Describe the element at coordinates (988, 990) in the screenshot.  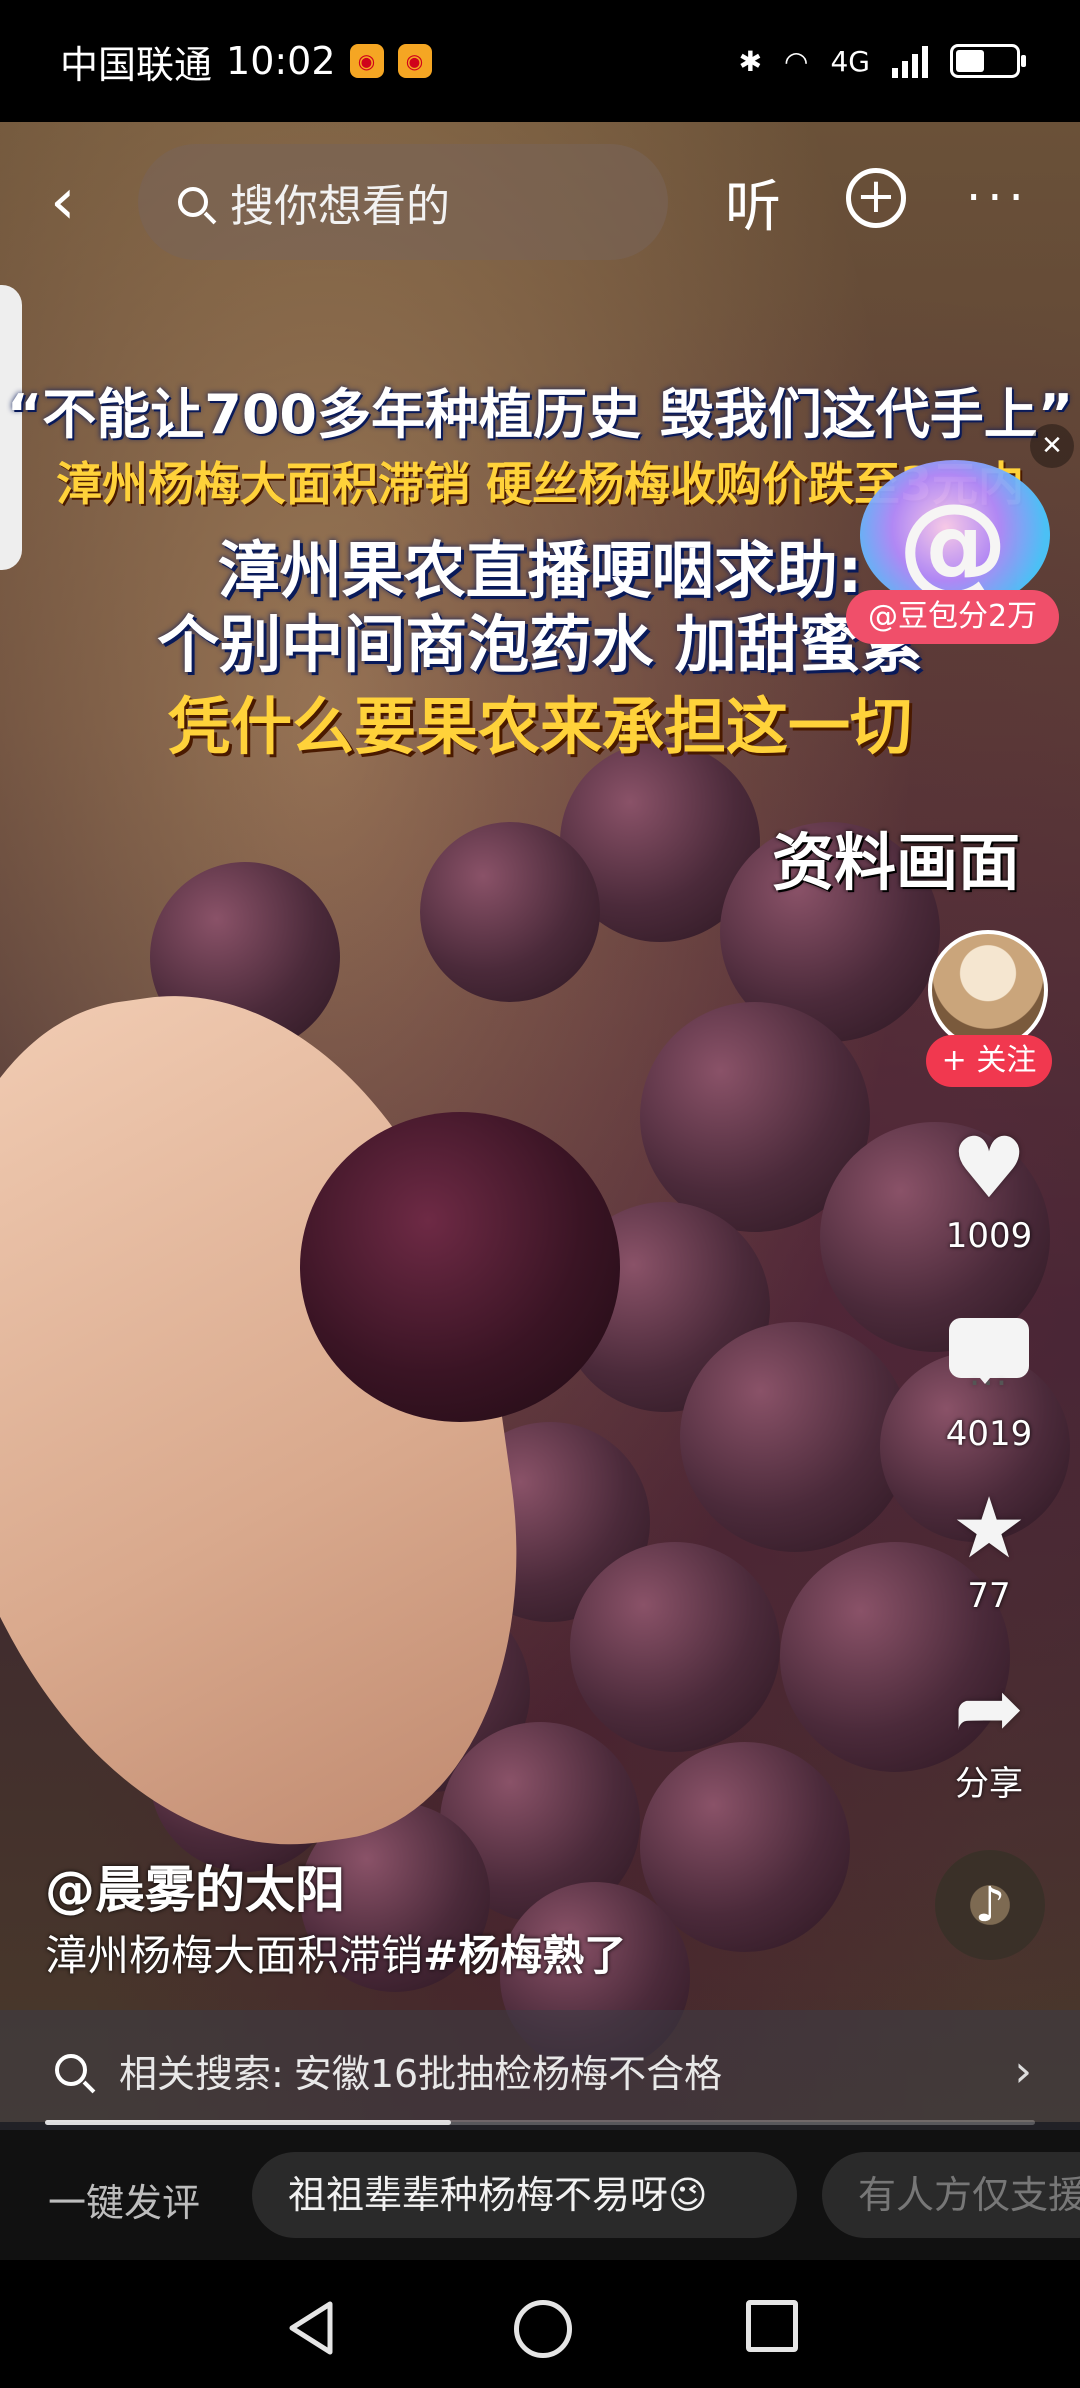
I see `author-avatar` at that location.